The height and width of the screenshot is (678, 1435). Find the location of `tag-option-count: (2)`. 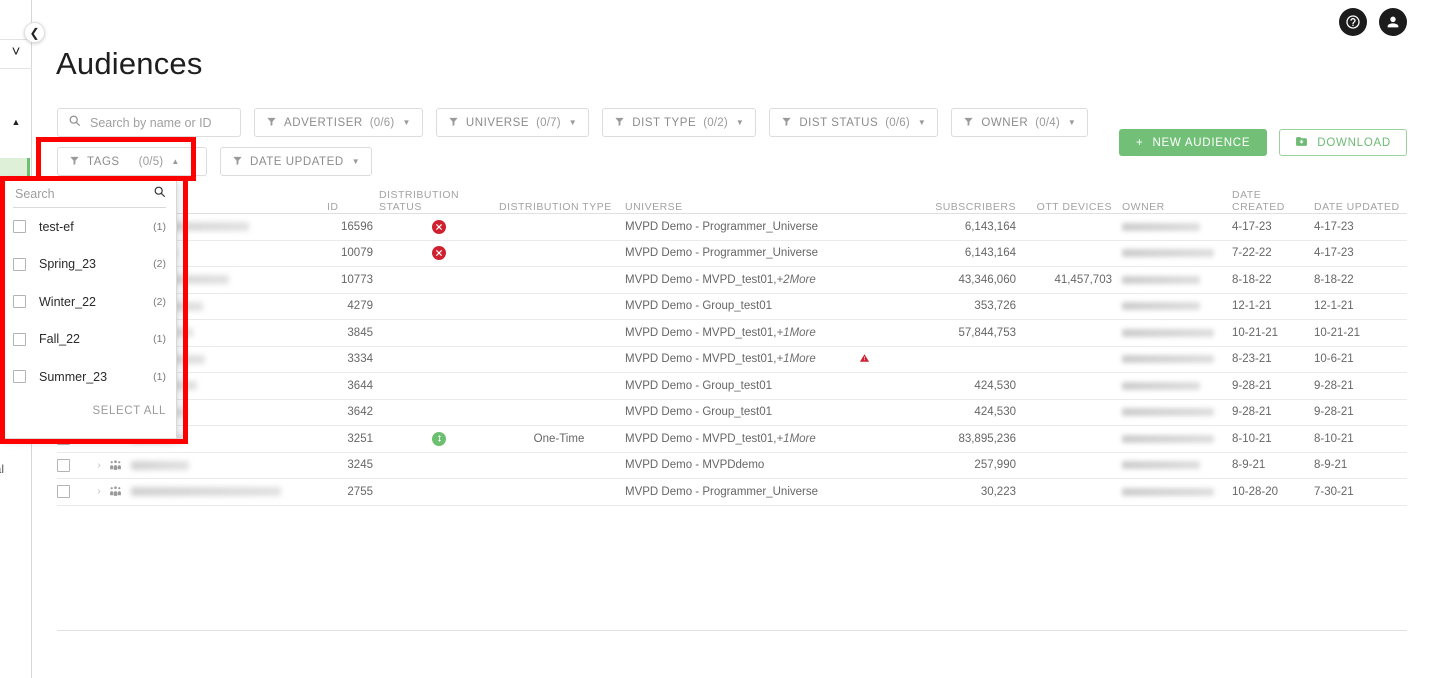

tag-option-count: (2) is located at coordinates (159, 264).